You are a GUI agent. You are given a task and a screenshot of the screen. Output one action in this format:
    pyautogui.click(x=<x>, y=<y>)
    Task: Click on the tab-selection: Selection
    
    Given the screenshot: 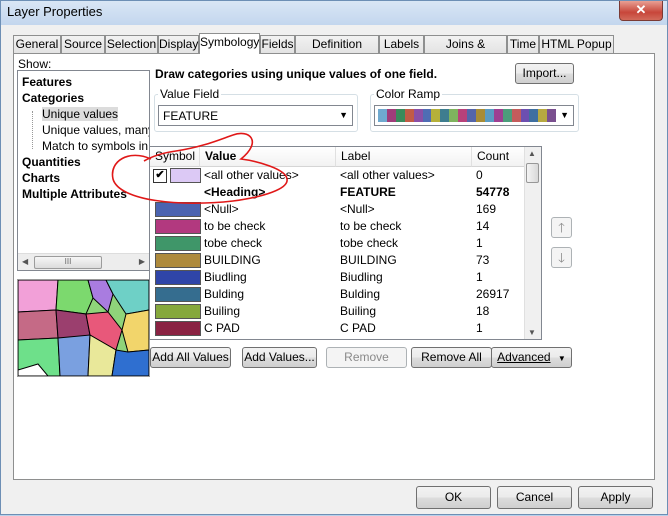 What is the action you would take?
    pyautogui.click(x=131, y=44)
    